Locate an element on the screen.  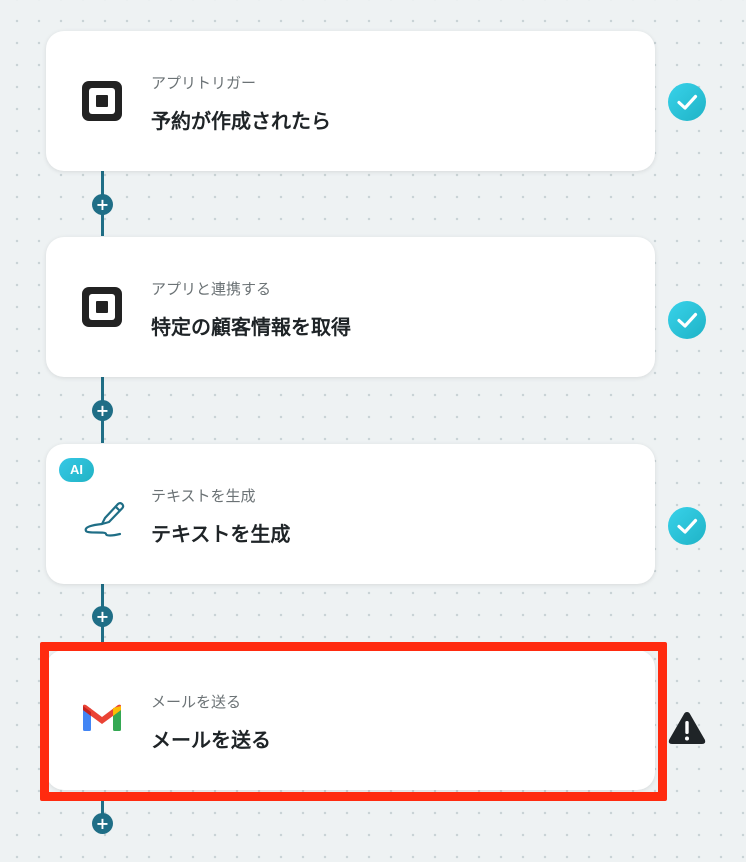
ai-badge: AI is located at coordinates (76, 470).